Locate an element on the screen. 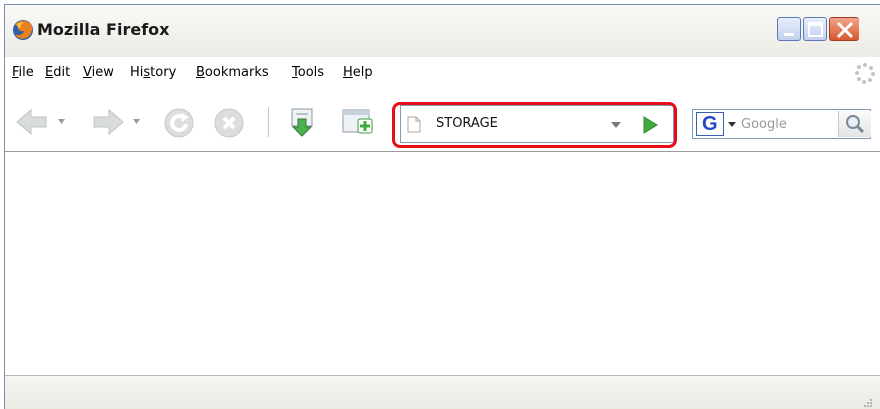  engine-dropdown-icon is located at coordinates (732, 124).